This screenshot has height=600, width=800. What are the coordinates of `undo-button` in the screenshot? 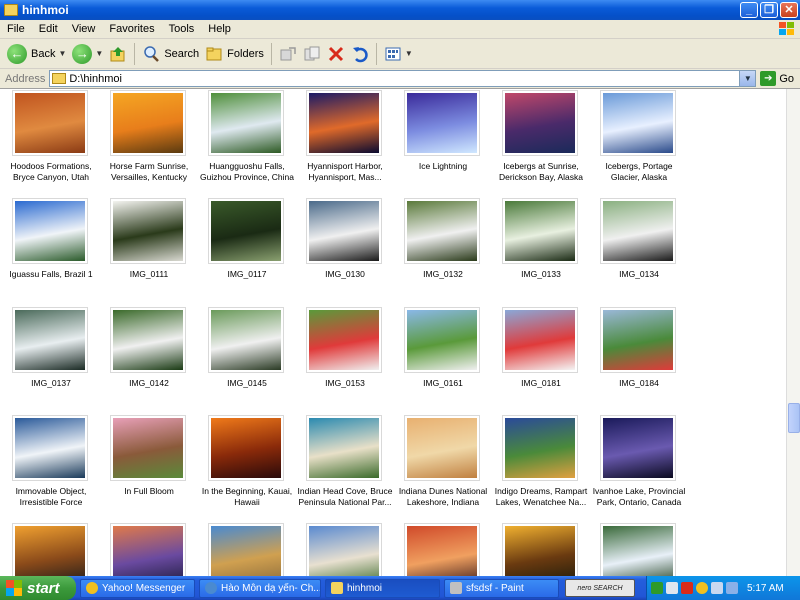 It's located at (360, 54).